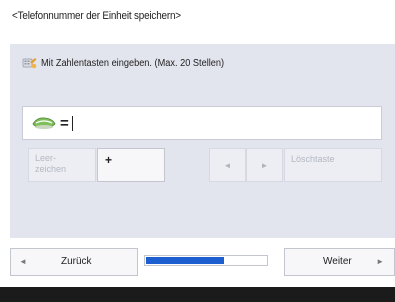 The height and width of the screenshot is (302, 395). I want to click on cursor-right-button: ►, so click(264, 165).